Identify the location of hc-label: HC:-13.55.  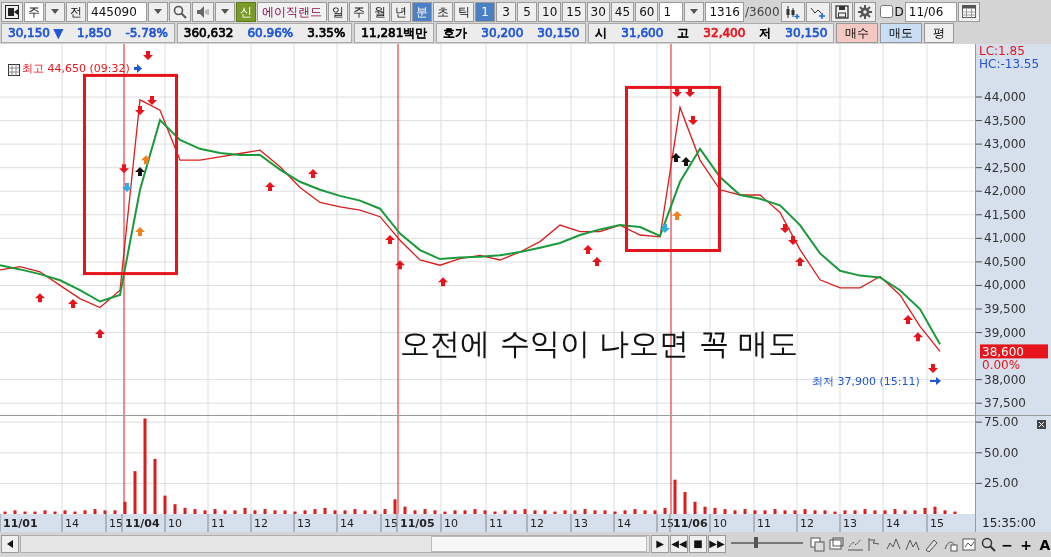
(1009, 64).